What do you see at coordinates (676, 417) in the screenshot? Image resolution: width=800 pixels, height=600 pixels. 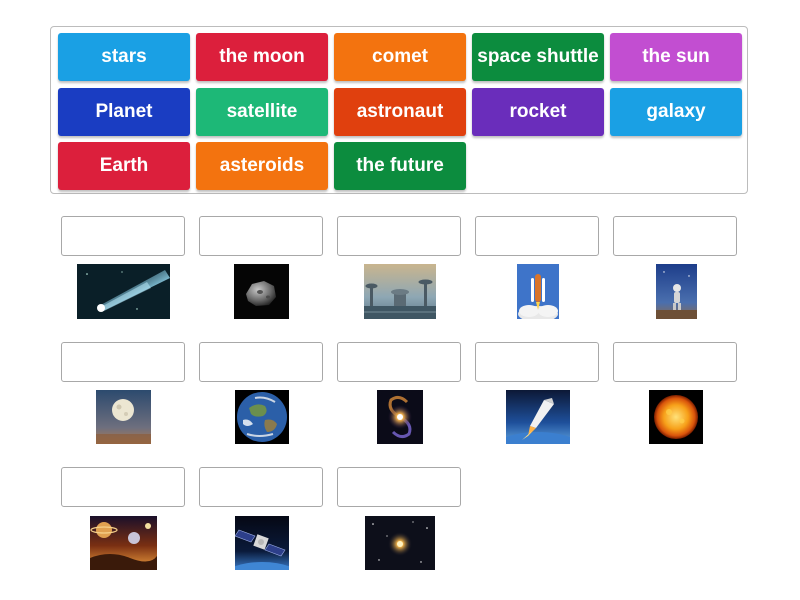 I see `sun-picture` at bounding box center [676, 417].